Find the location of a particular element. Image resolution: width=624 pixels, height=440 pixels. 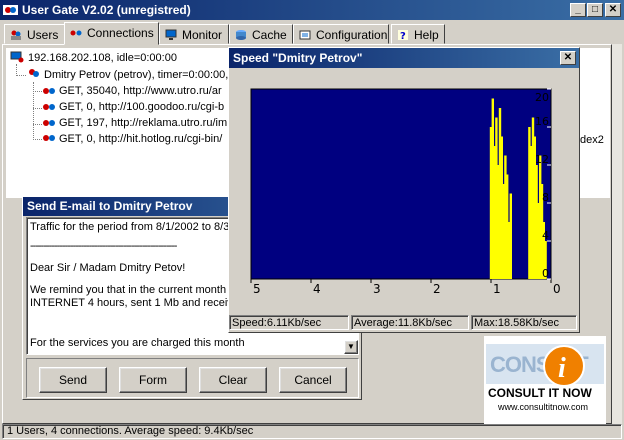

close-button: ✕ is located at coordinates (613, 10).